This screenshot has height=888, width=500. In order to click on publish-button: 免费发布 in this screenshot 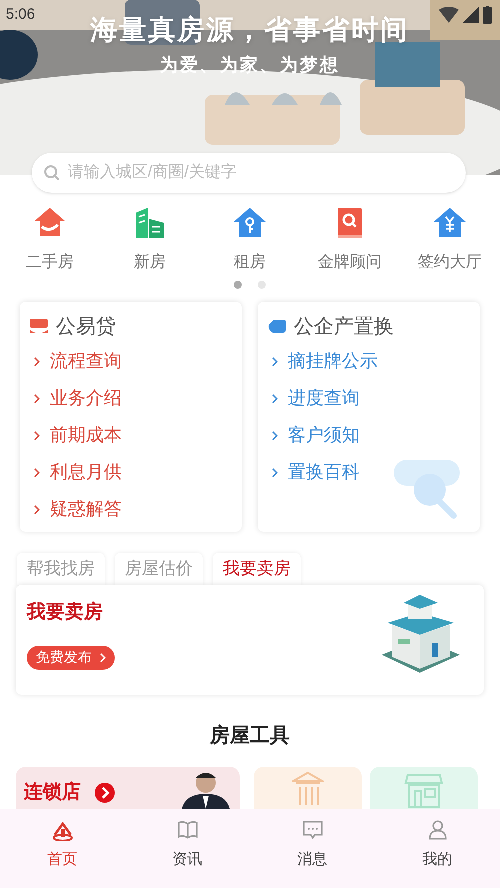, I will do `click(71, 658)`.